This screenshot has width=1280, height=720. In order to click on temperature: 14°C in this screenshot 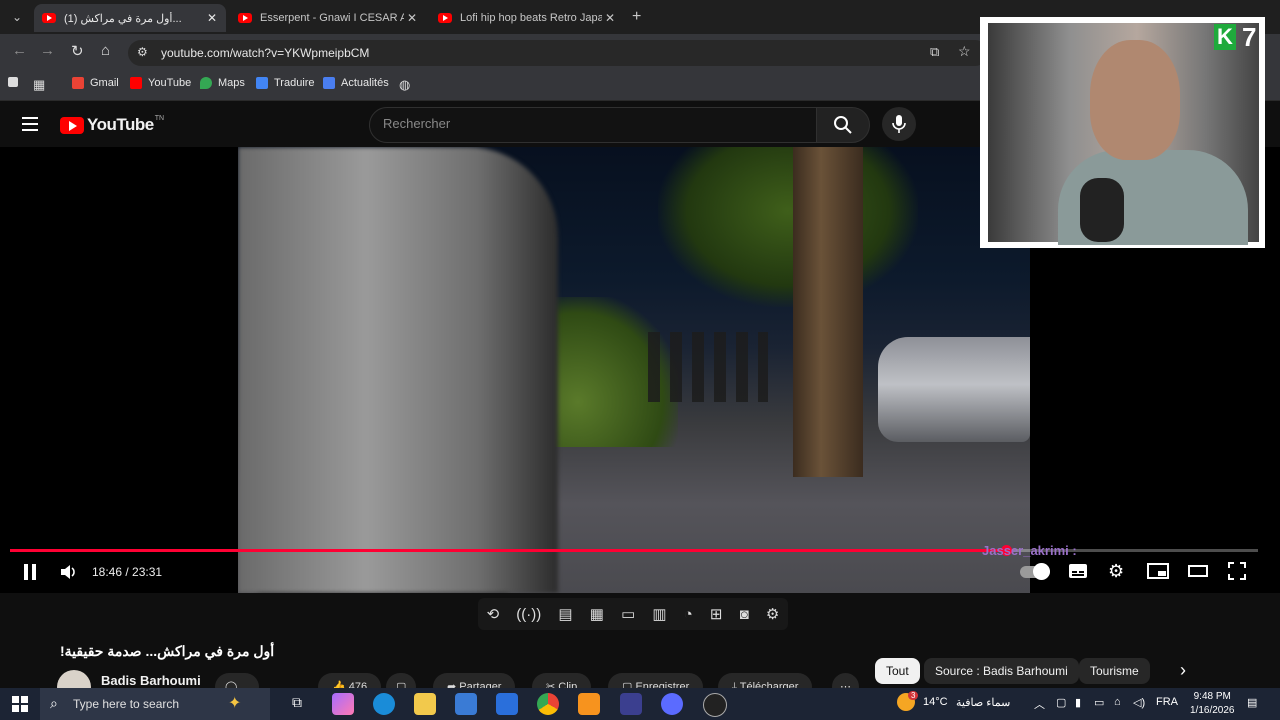, I will do `click(935, 702)`.